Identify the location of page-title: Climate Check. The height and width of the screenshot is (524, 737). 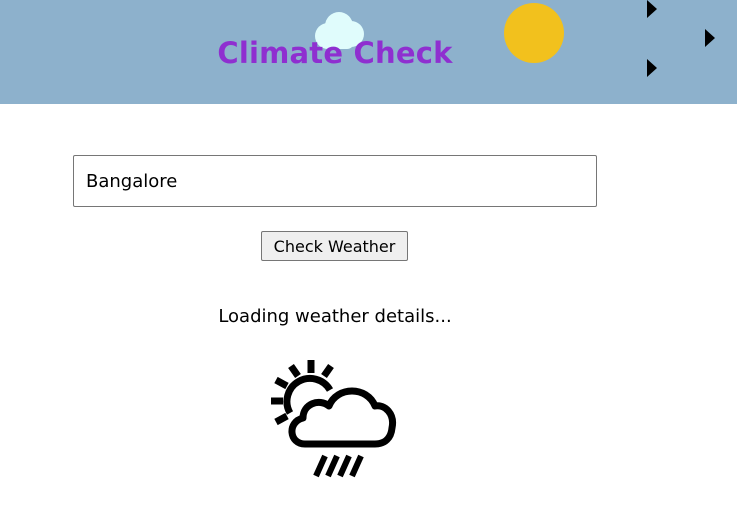
(335, 53).